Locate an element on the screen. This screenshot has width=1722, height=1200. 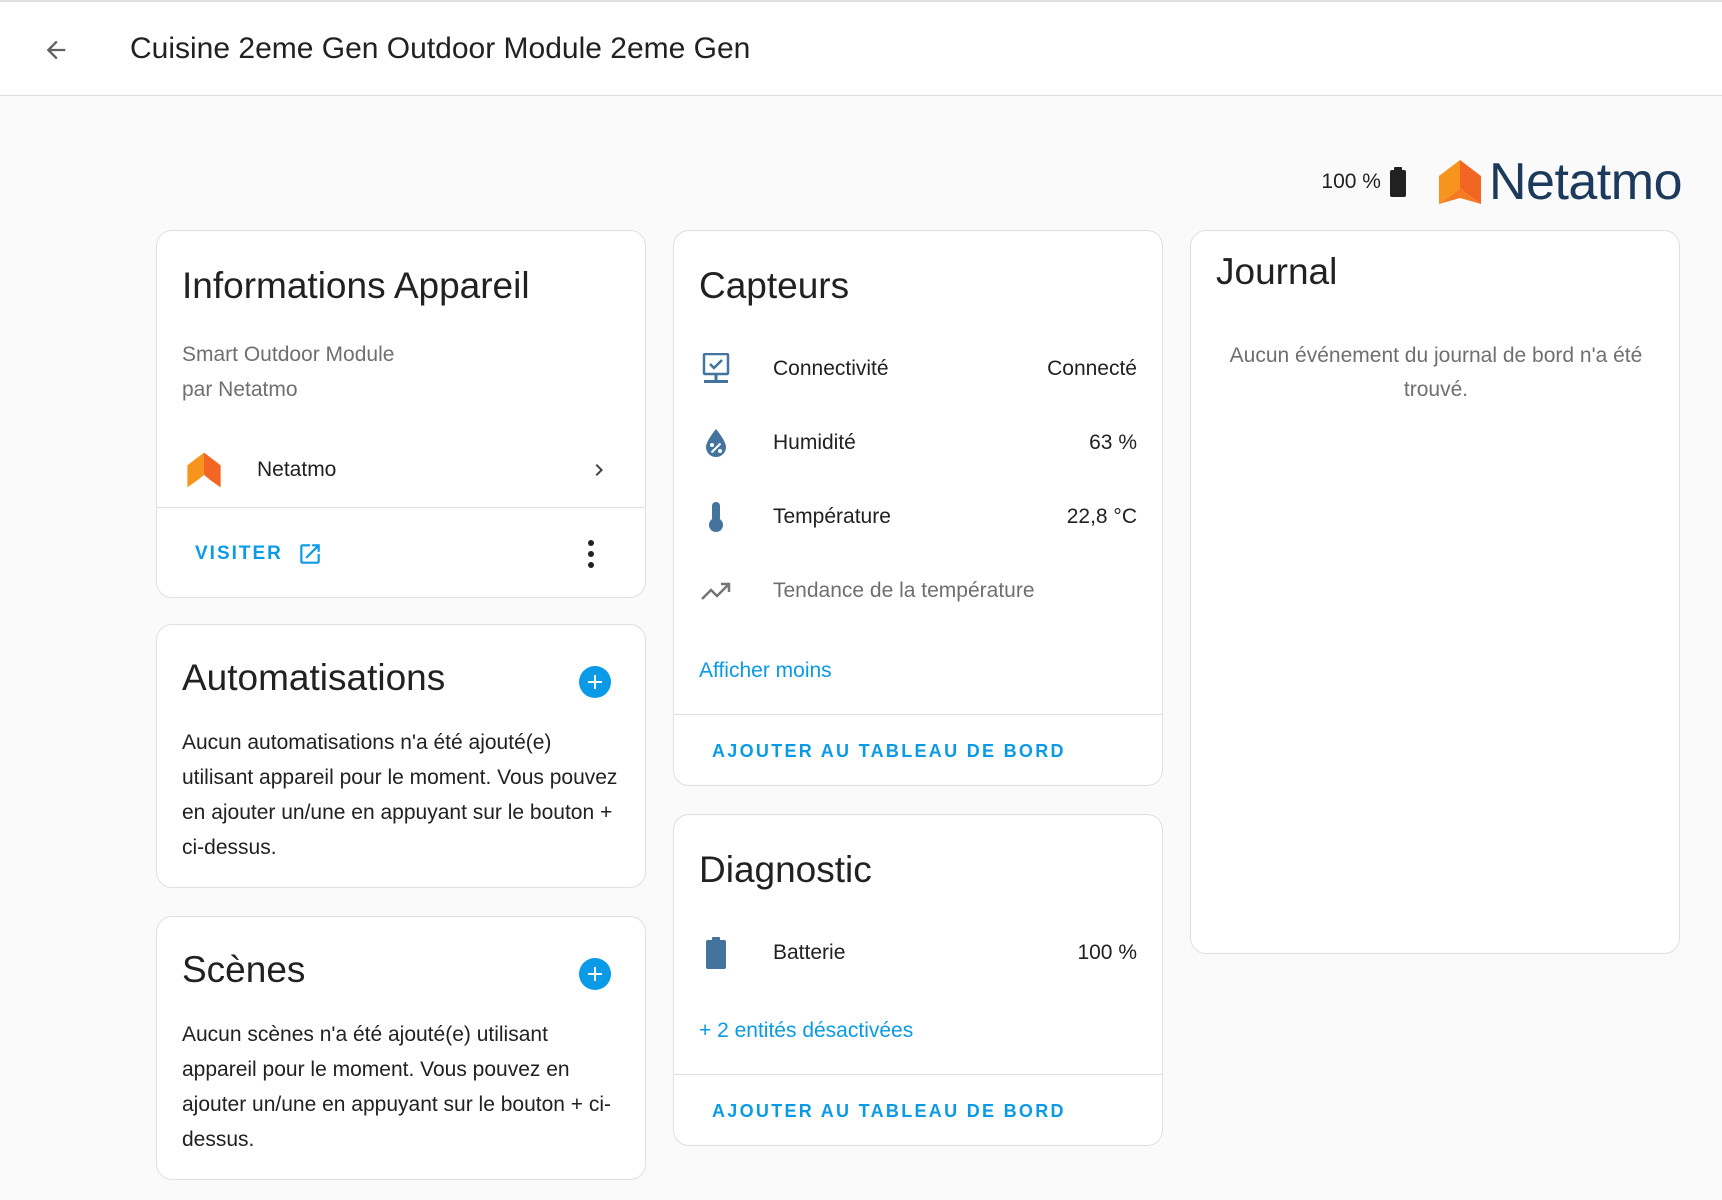
entity-value: 100 % is located at coordinates (1107, 952).